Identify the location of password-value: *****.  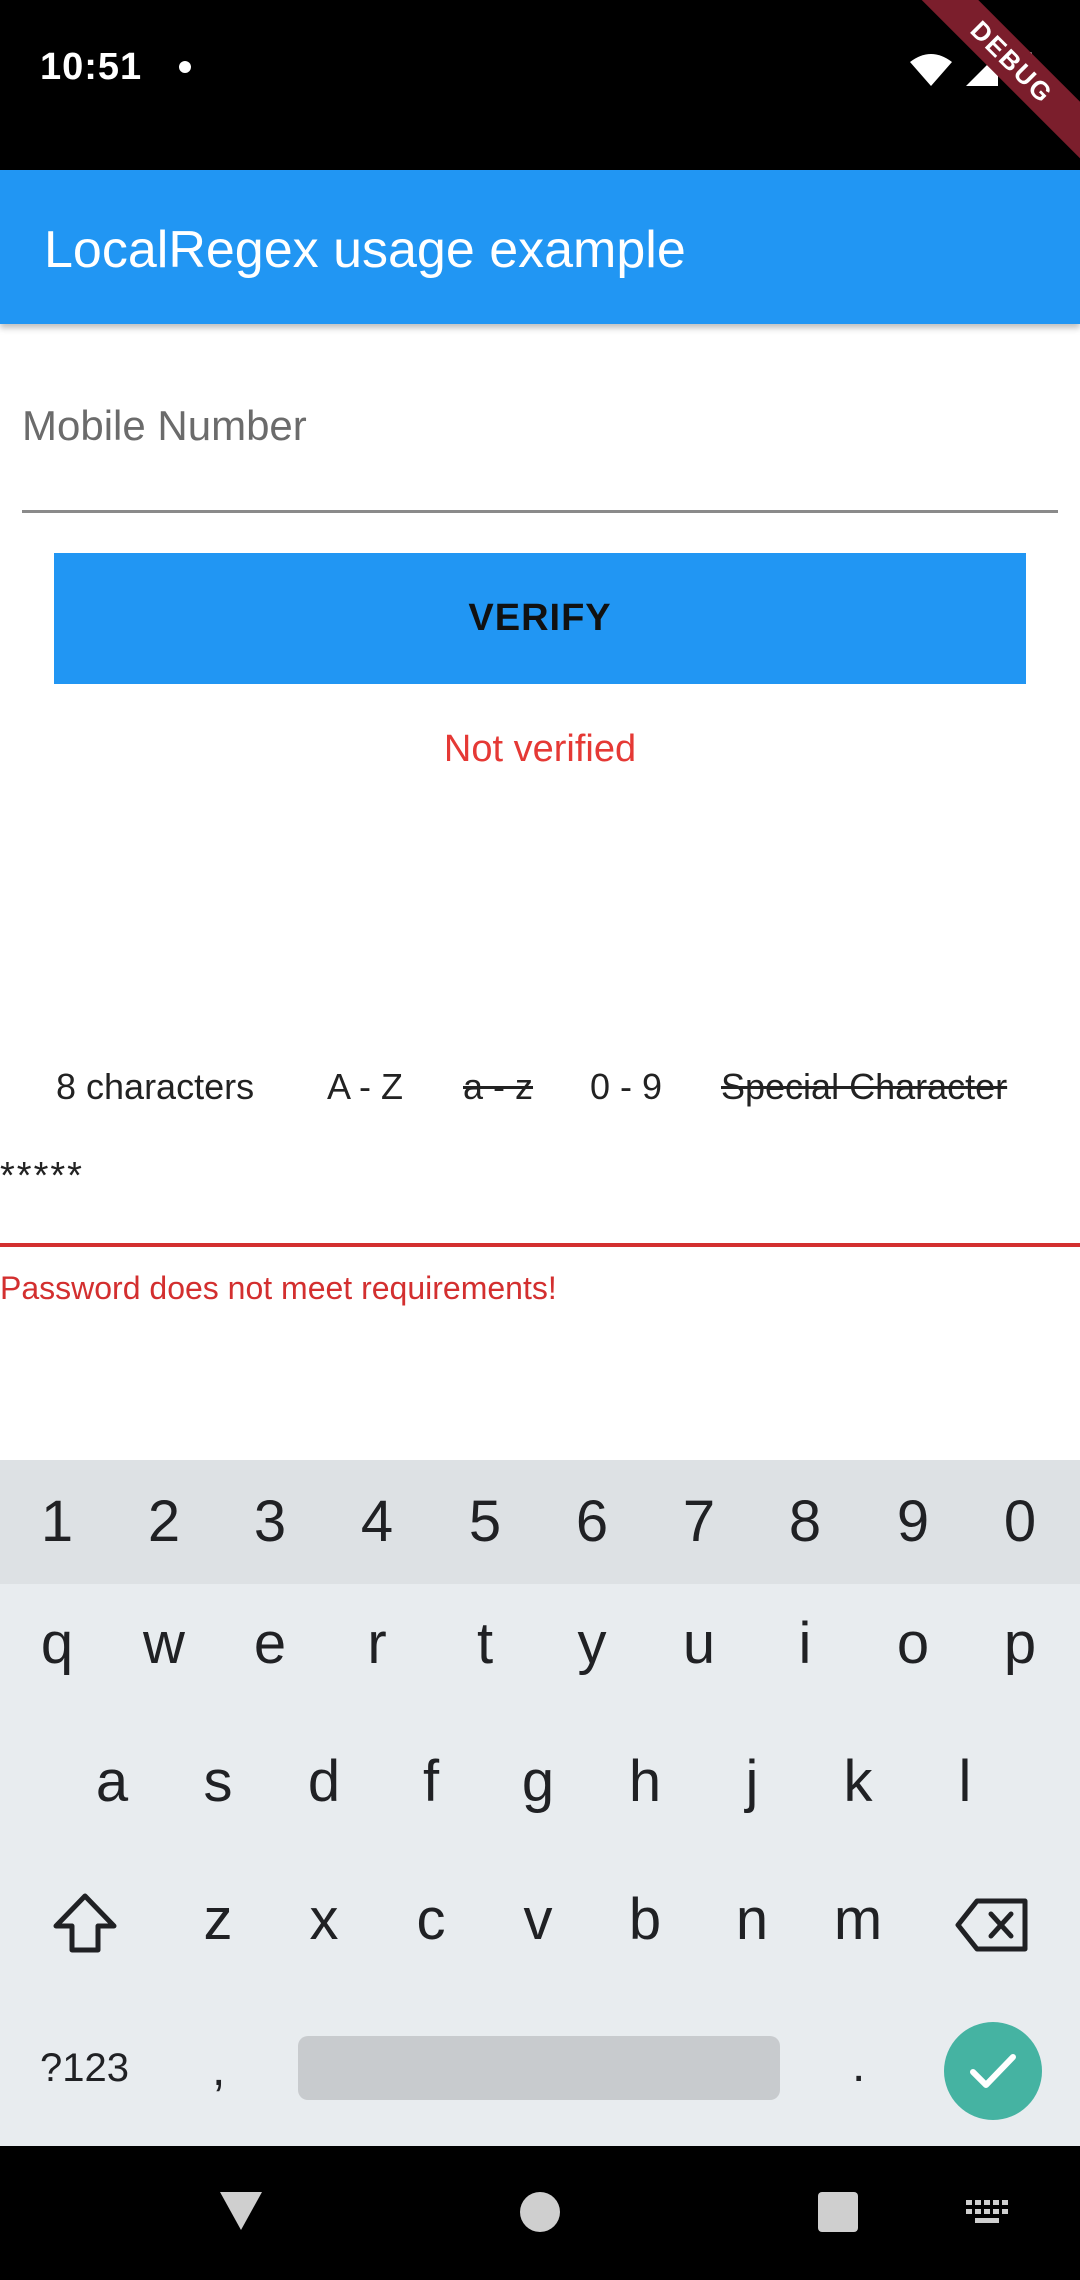
(42, 1176).